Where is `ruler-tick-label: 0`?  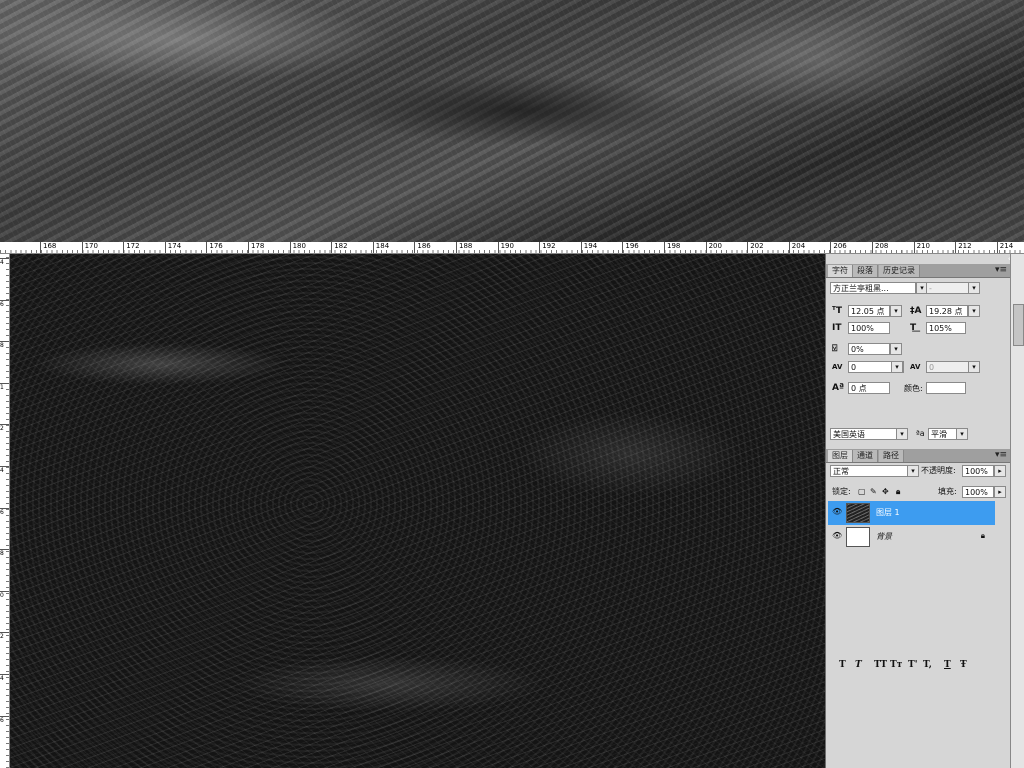 ruler-tick-label: 0 is located at coordinates (4, 594).